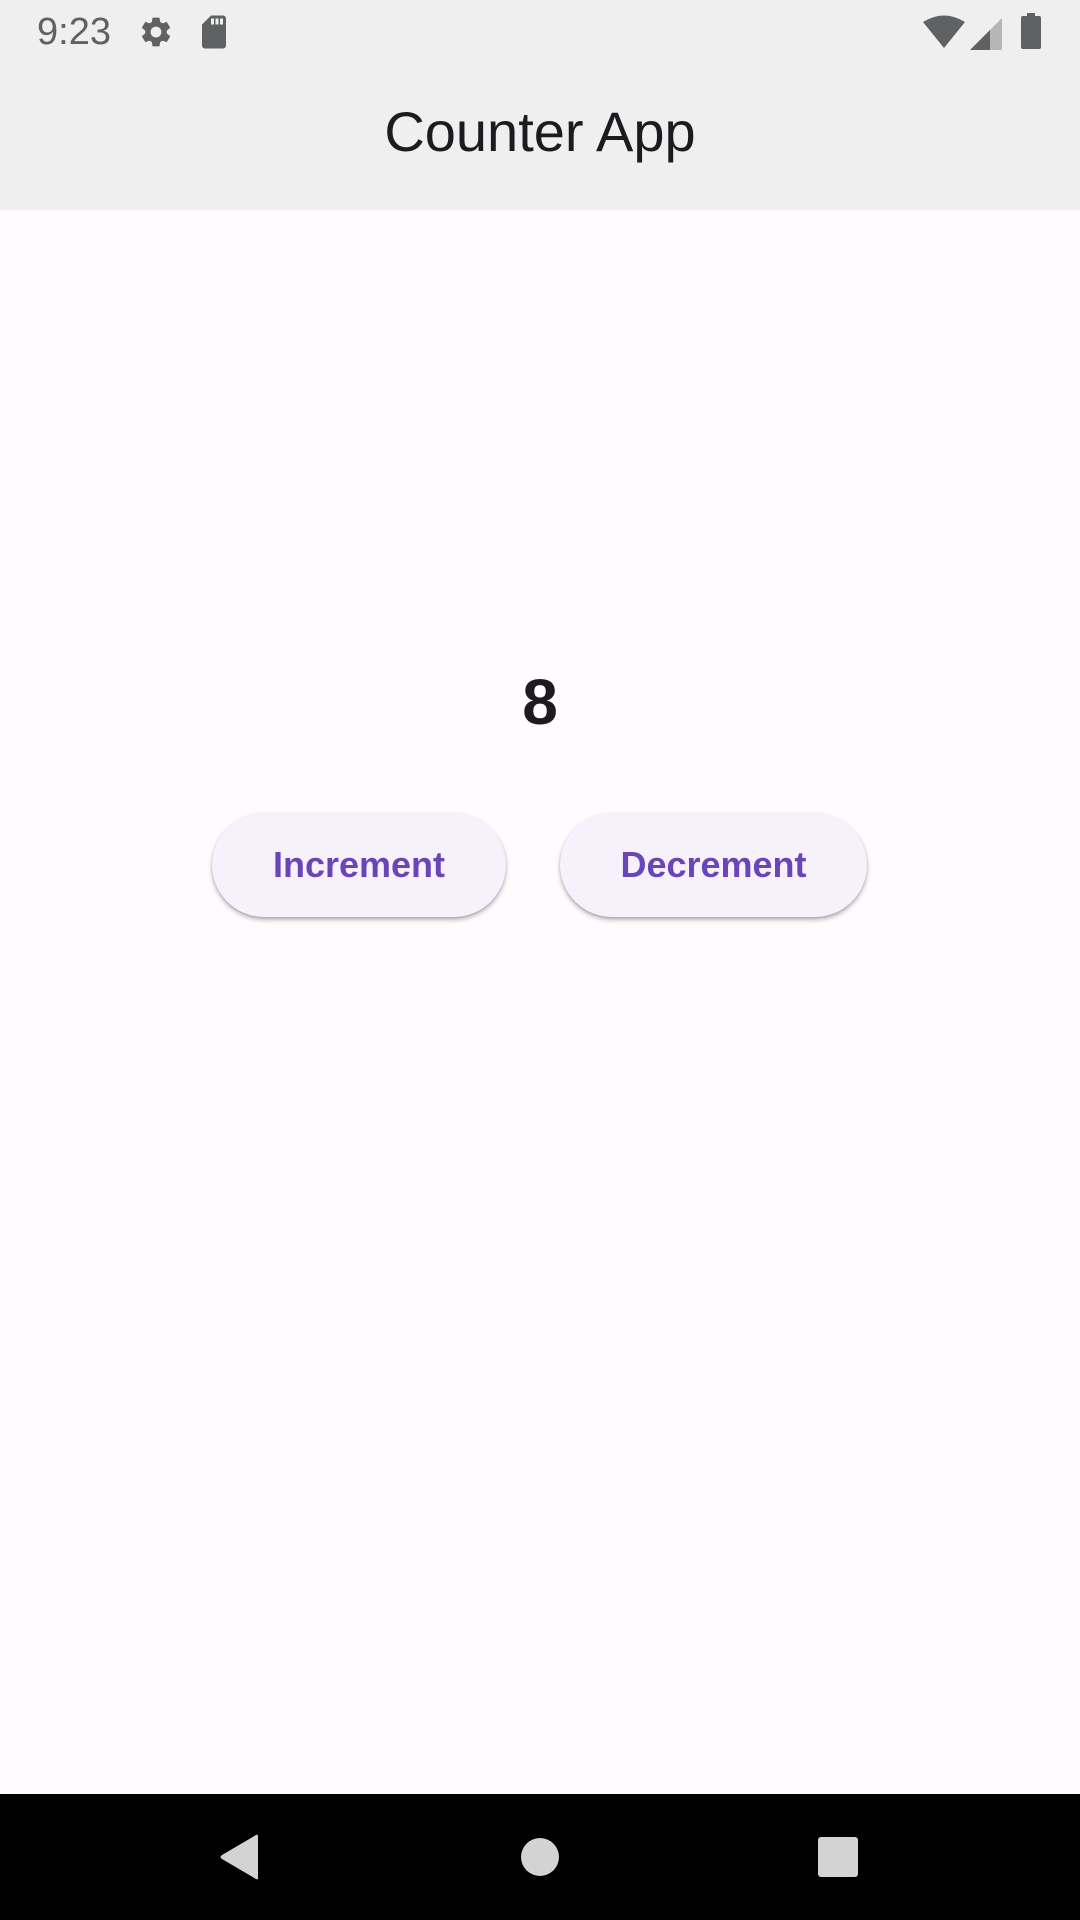  Describe the element at coordinates (540, 131) in the screenshot. I see `page-title: Counter App` at that location.